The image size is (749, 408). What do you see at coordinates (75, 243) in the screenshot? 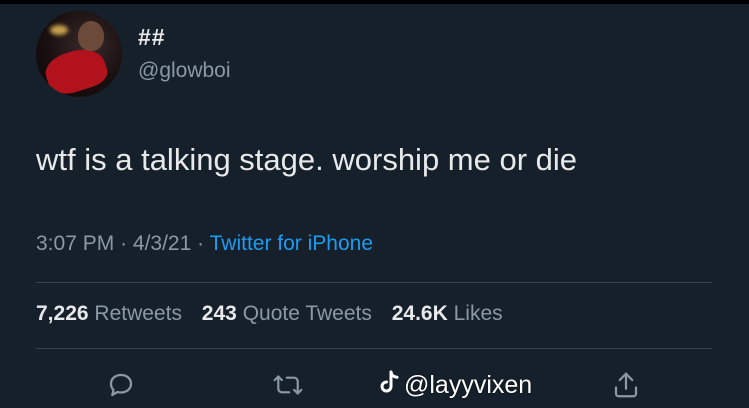
I see `tweet-time: 3:07 PM` at bounding box center [75, 243].